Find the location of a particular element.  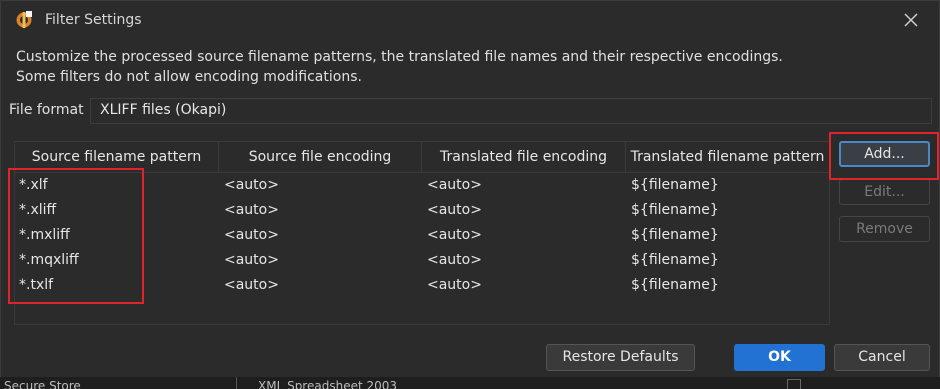

column-header-translated-pattern: Translated filename pattern is located at coordinates (727, 157).